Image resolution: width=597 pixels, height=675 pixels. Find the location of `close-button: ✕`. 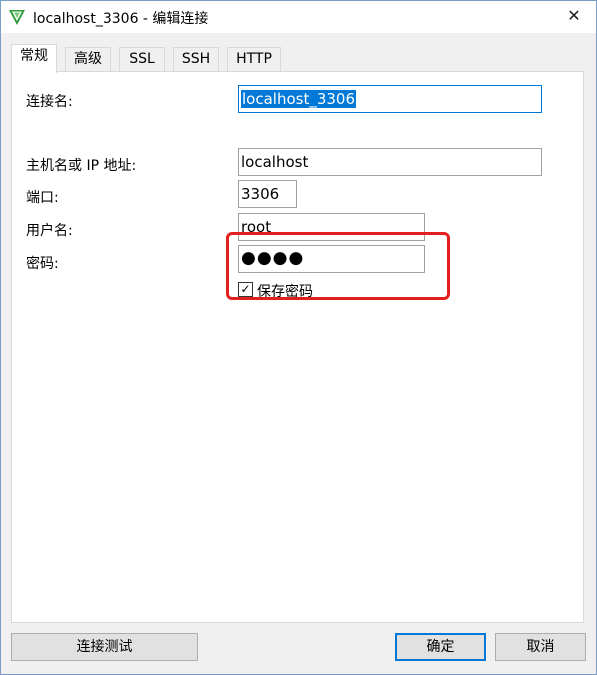

close-button: ✕ is located at coordinates (574, 17).